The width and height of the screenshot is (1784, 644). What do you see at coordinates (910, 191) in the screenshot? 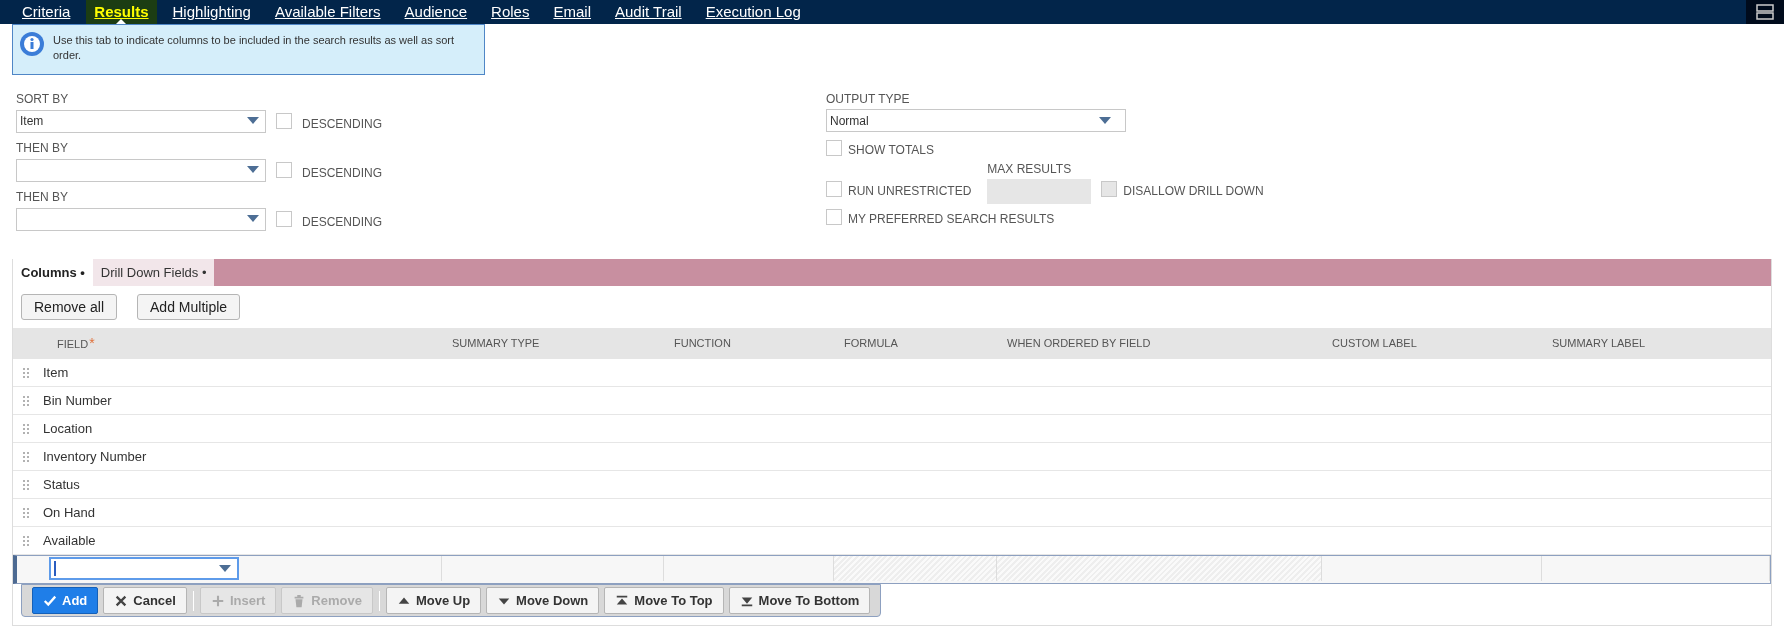
I see `checkbox-label: RUN UNRESTRICTED` at bounding box center [910, 191].